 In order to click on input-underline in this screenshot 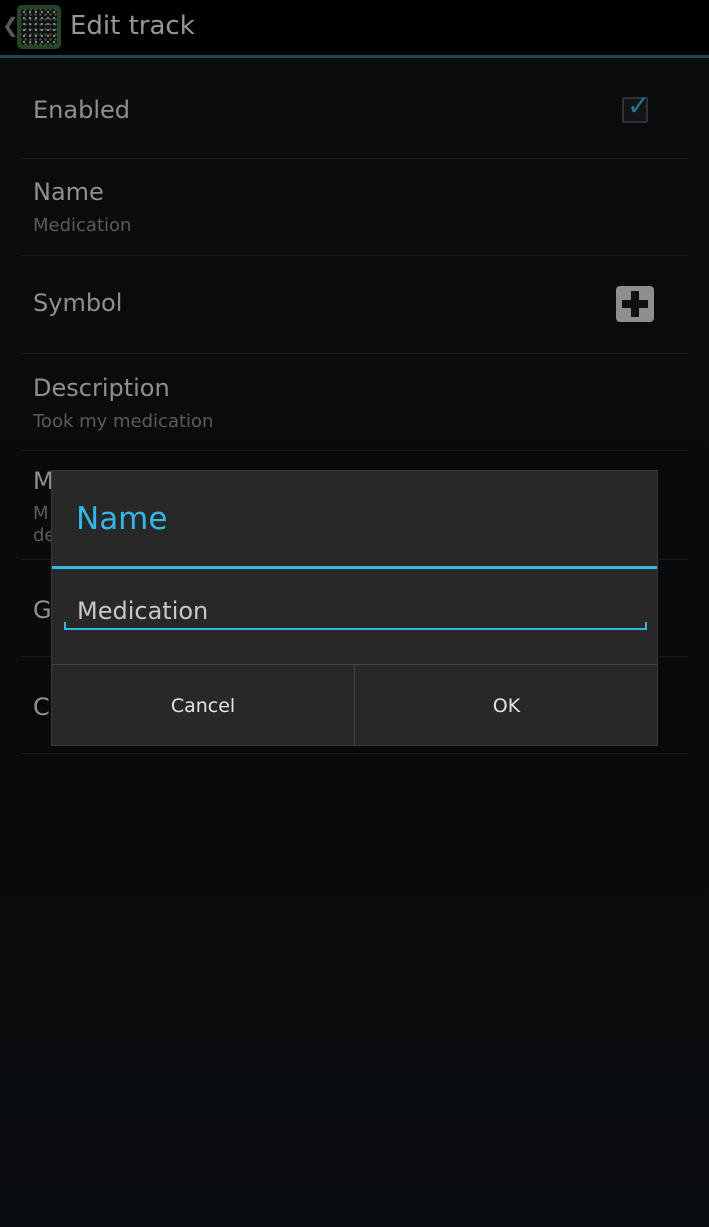, I will do `click(355, 626)`.